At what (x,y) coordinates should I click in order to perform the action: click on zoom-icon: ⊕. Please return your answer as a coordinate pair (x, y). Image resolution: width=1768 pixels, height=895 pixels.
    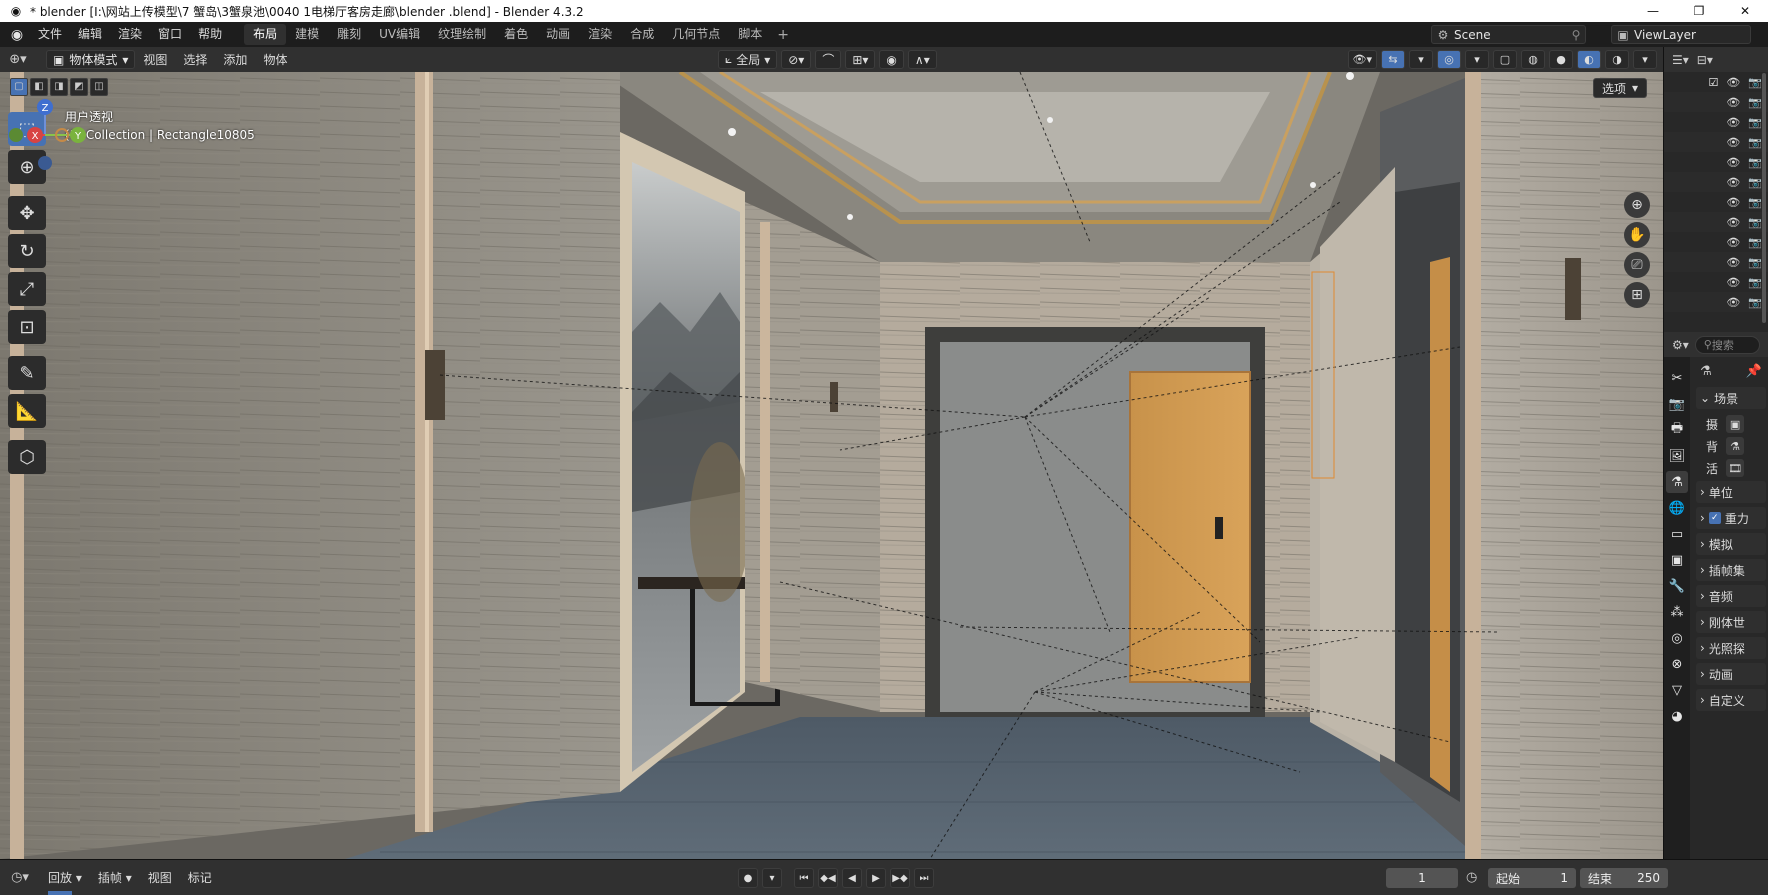
    Looking at the image, I should click on (1637, 205).